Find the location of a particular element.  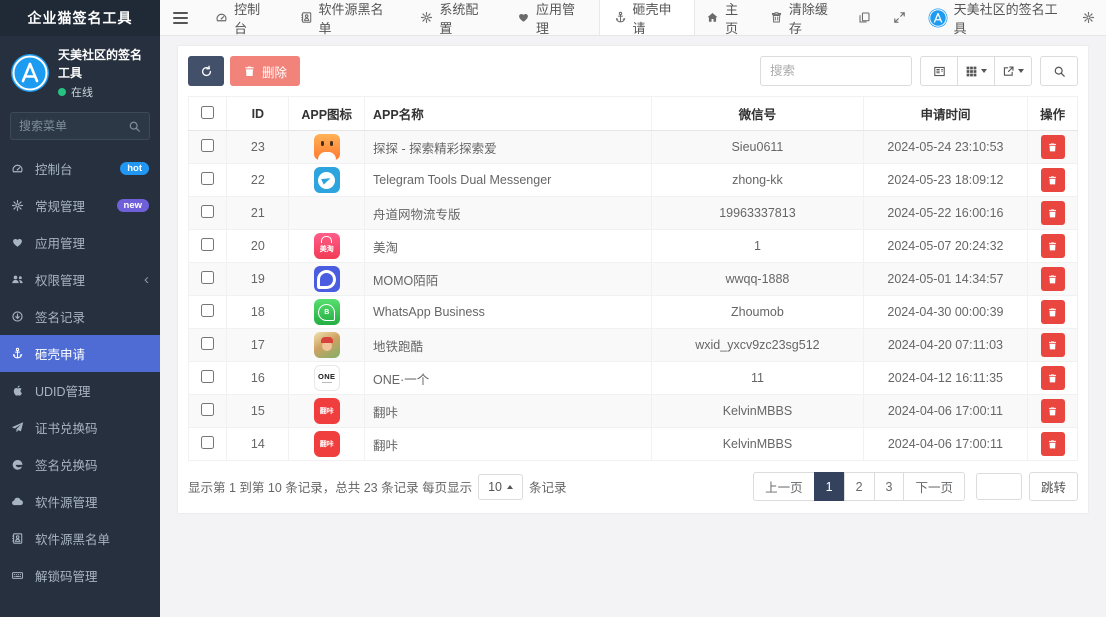

cell-id: 20 is located at coordinates (258, 246).